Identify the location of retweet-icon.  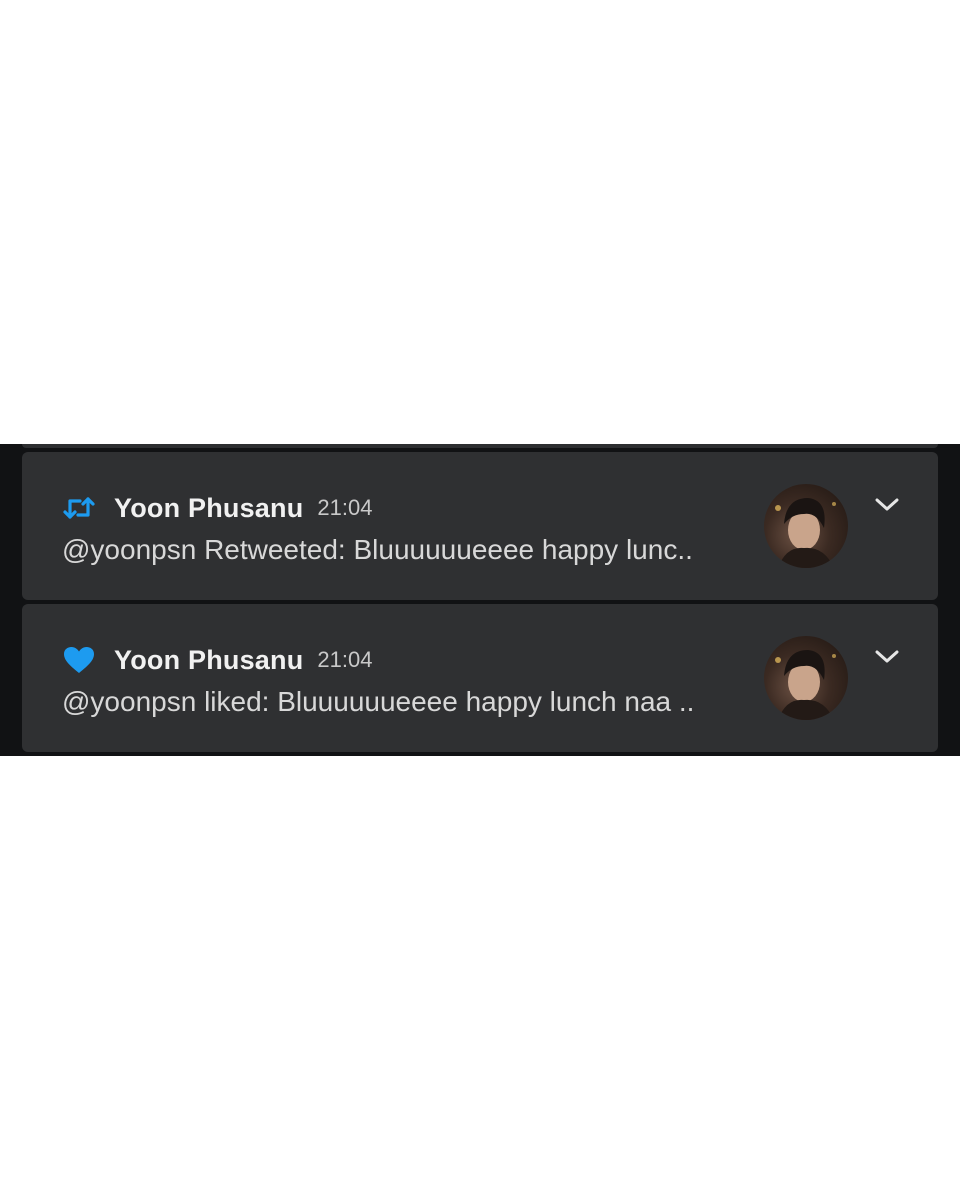
(79, 508).